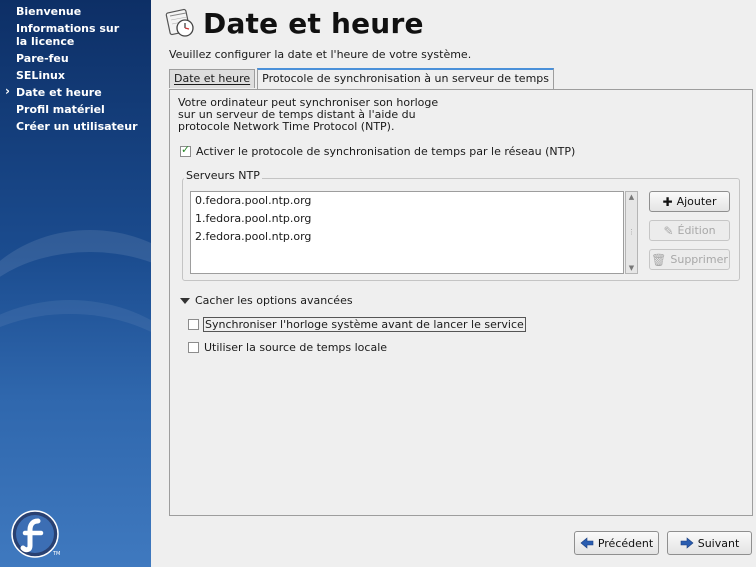  Describe the element at coordinates (193, 347) in the screenshot. I see `local-source-checkbox` at that location.